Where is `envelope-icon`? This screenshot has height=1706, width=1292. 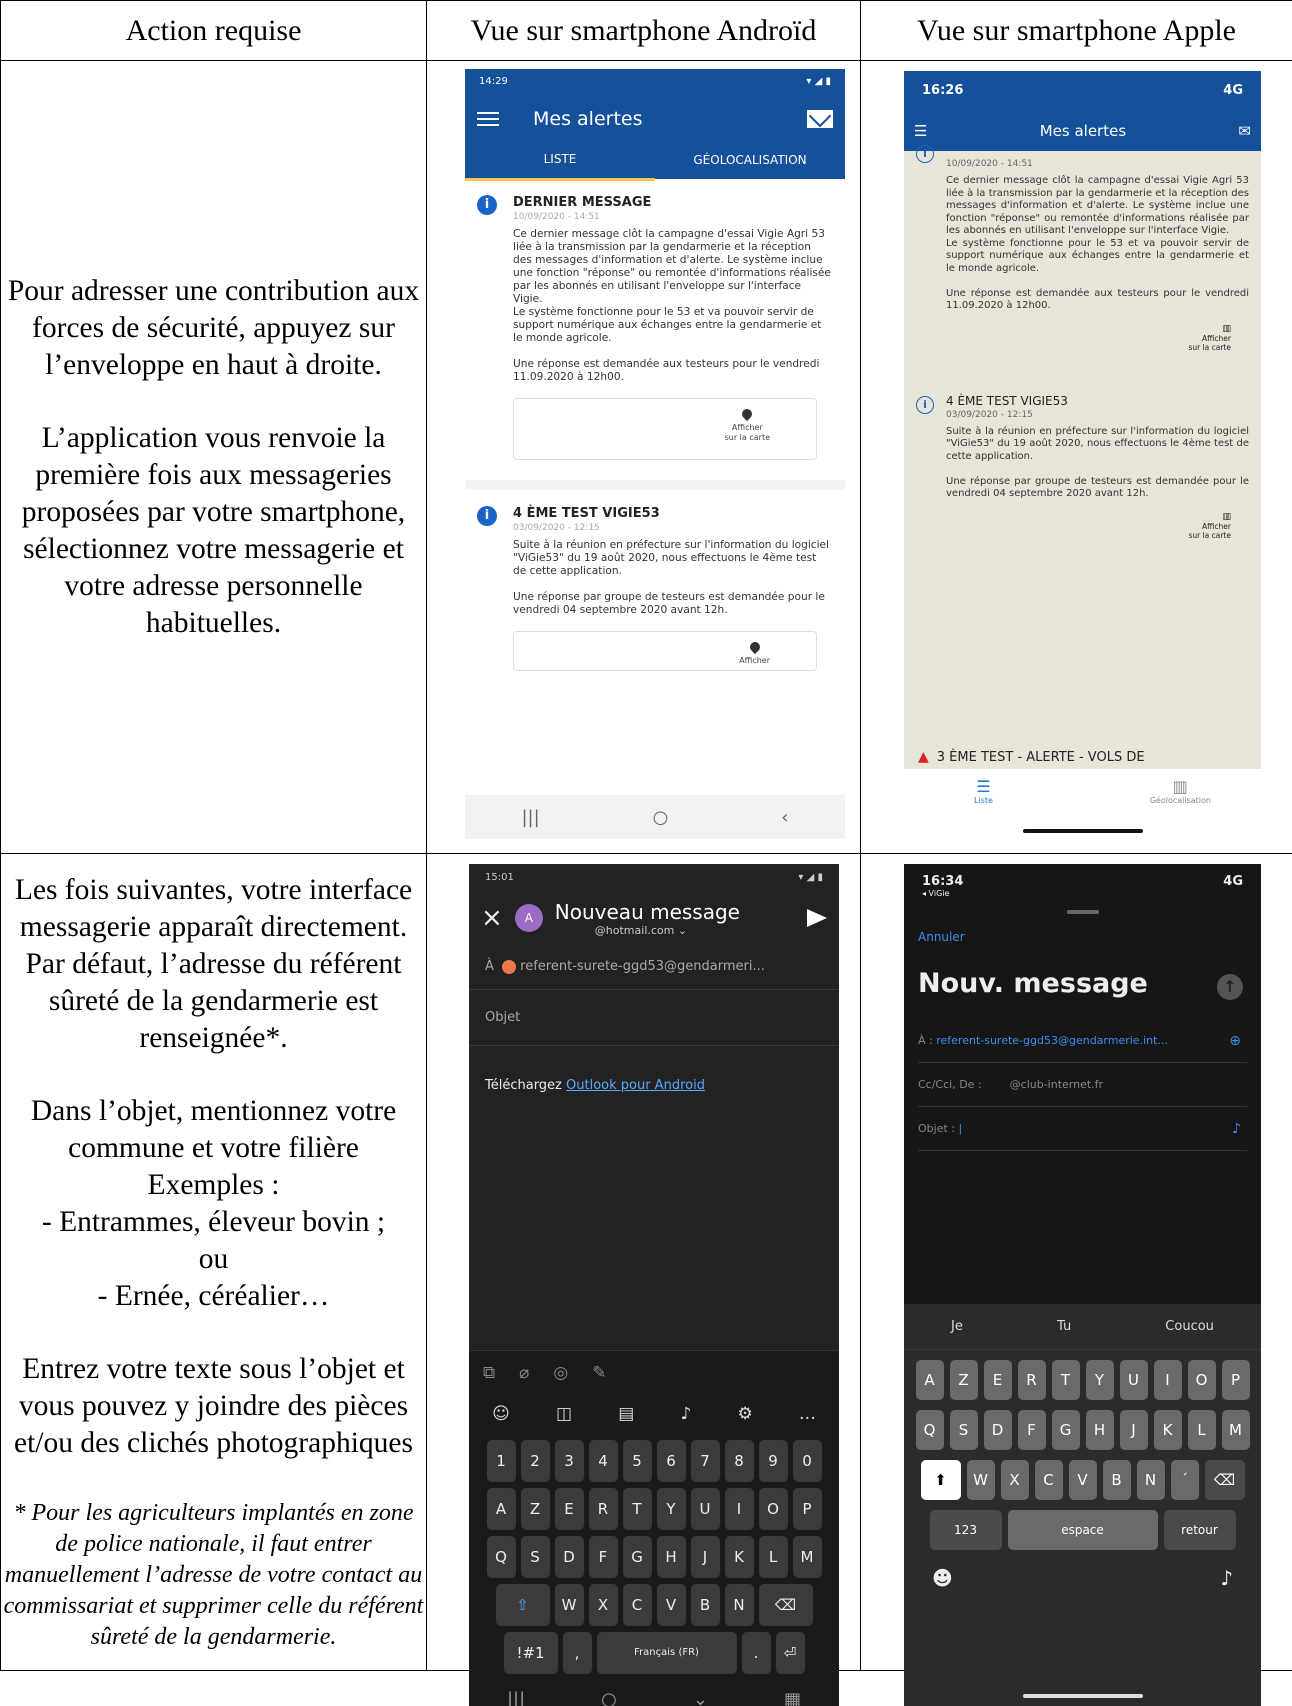
envelope-icon is located at coordinates (820, 119).